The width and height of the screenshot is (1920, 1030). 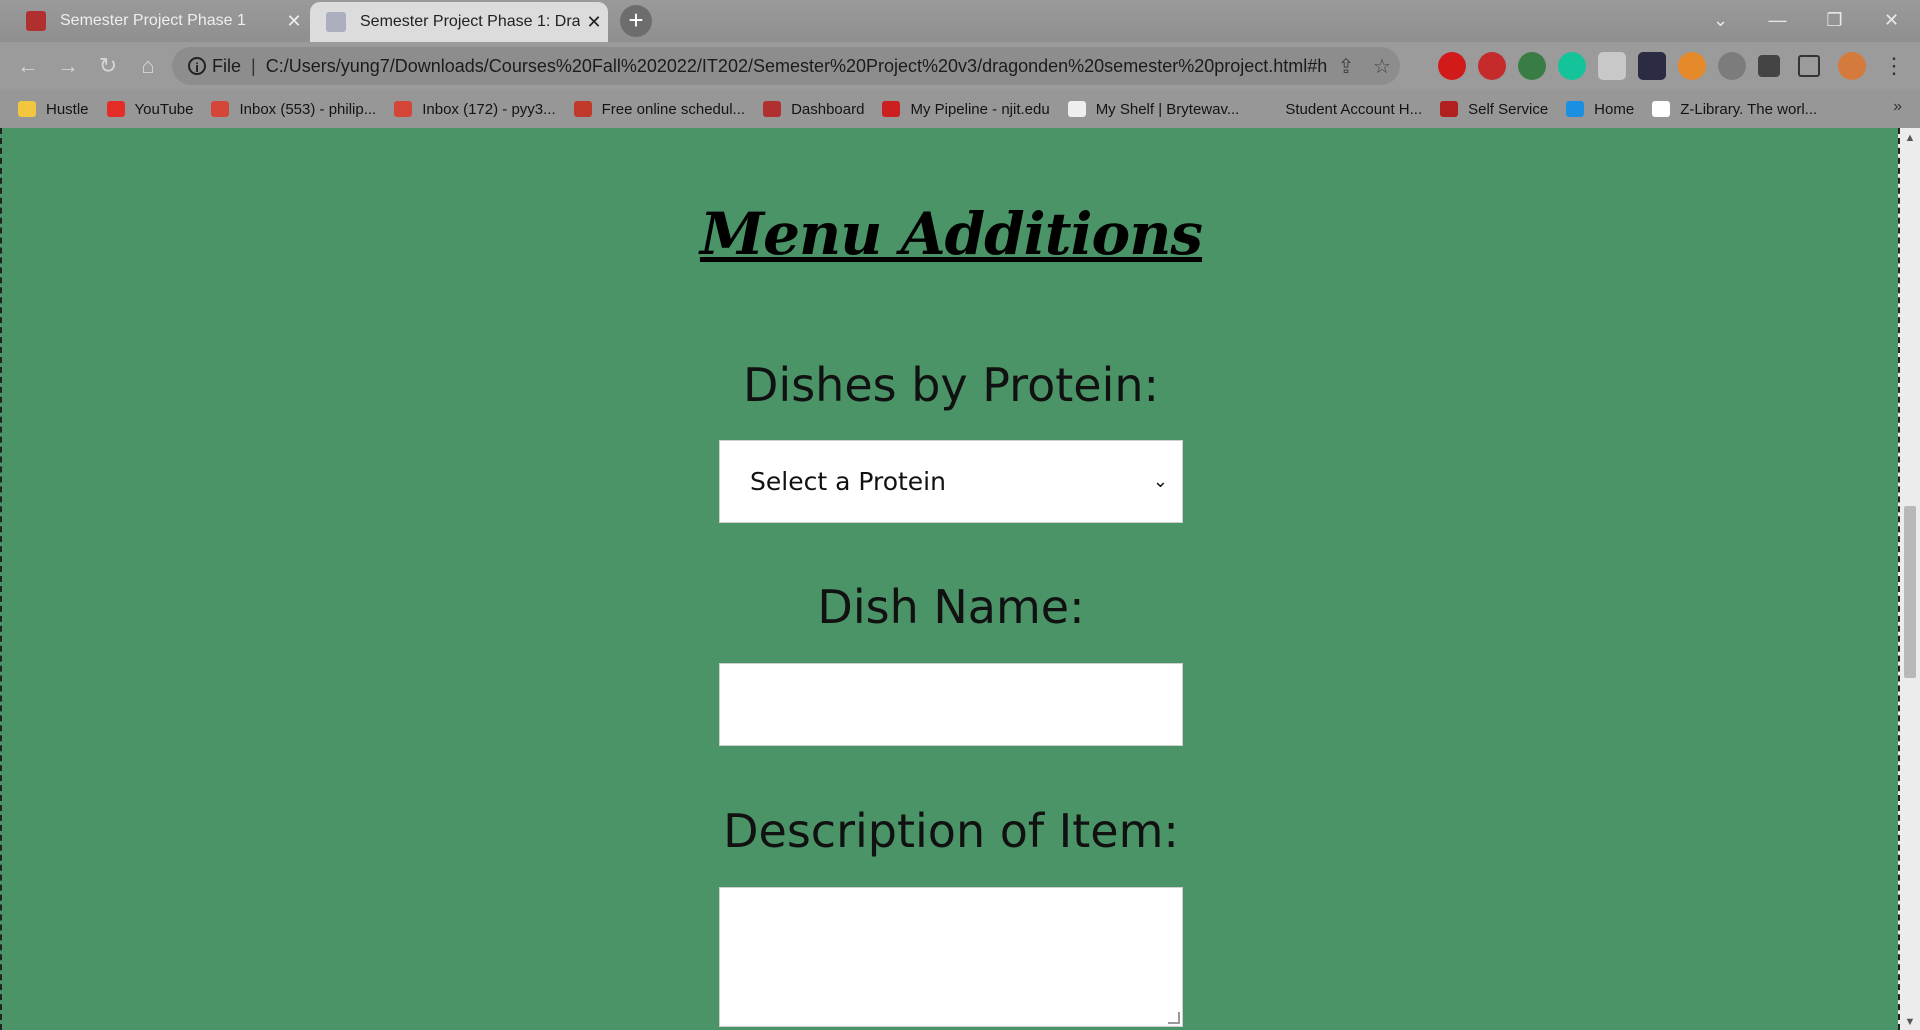 I want to click on protein-select-value: Select a Protein, so click(x=848, y=481).